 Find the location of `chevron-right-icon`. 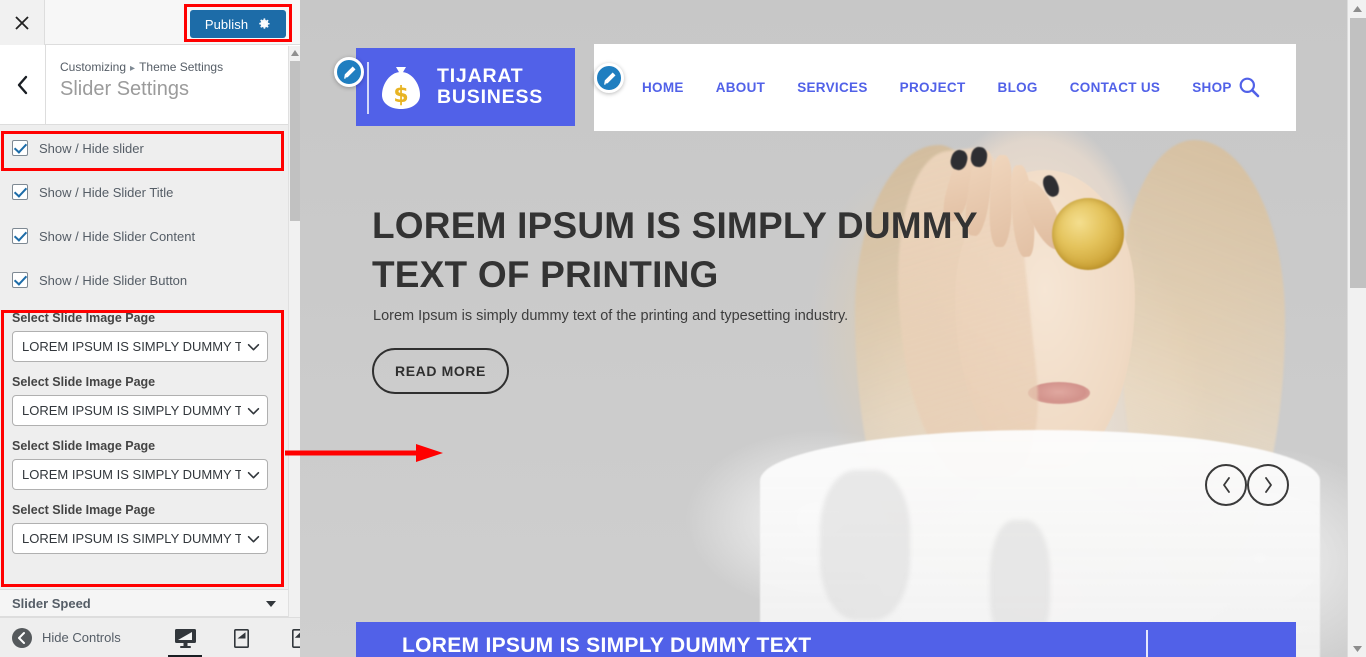

chevron-right-icon is located at coordinates (1268, 485).